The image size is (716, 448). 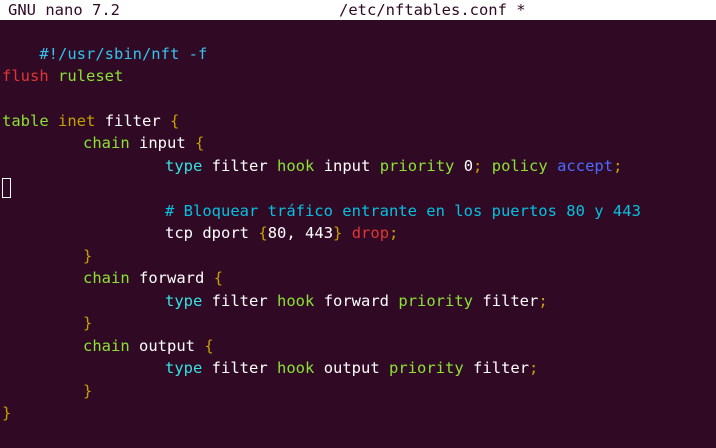 I want to click on keyword-tcp: tcp, so click(x=179, y=233).